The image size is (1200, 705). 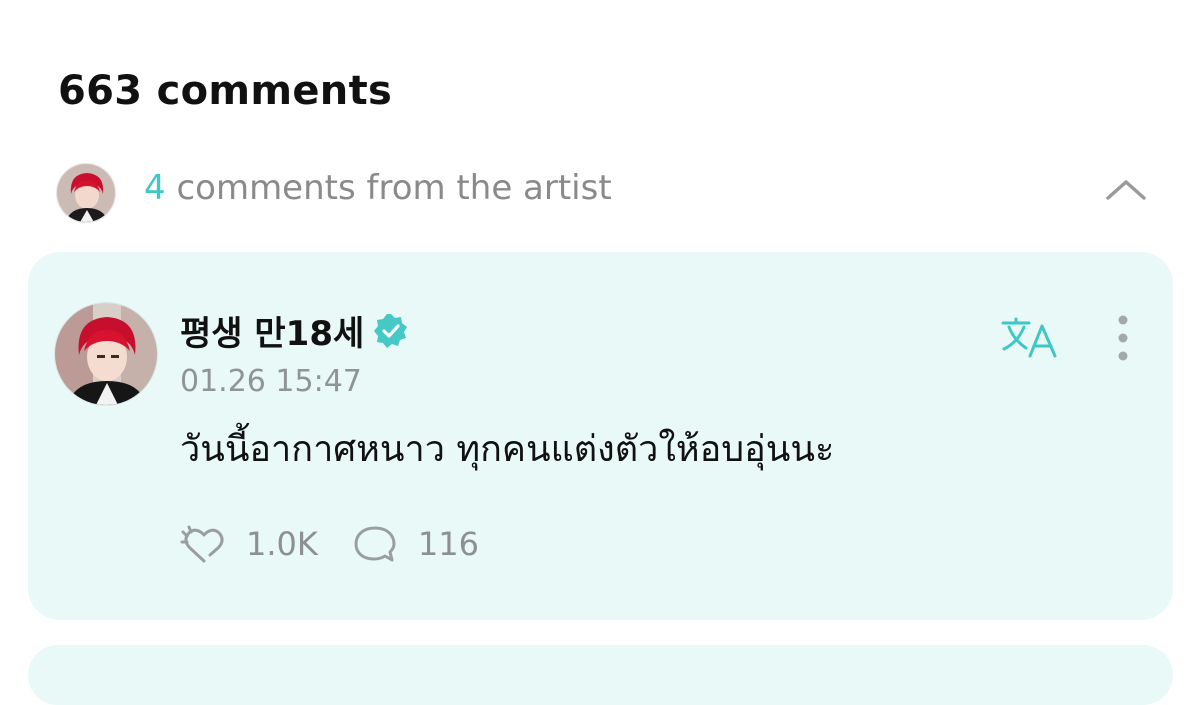 I want to click on artist-comments-toggle: 4 comments from the artist, so click(x=603, y=192).